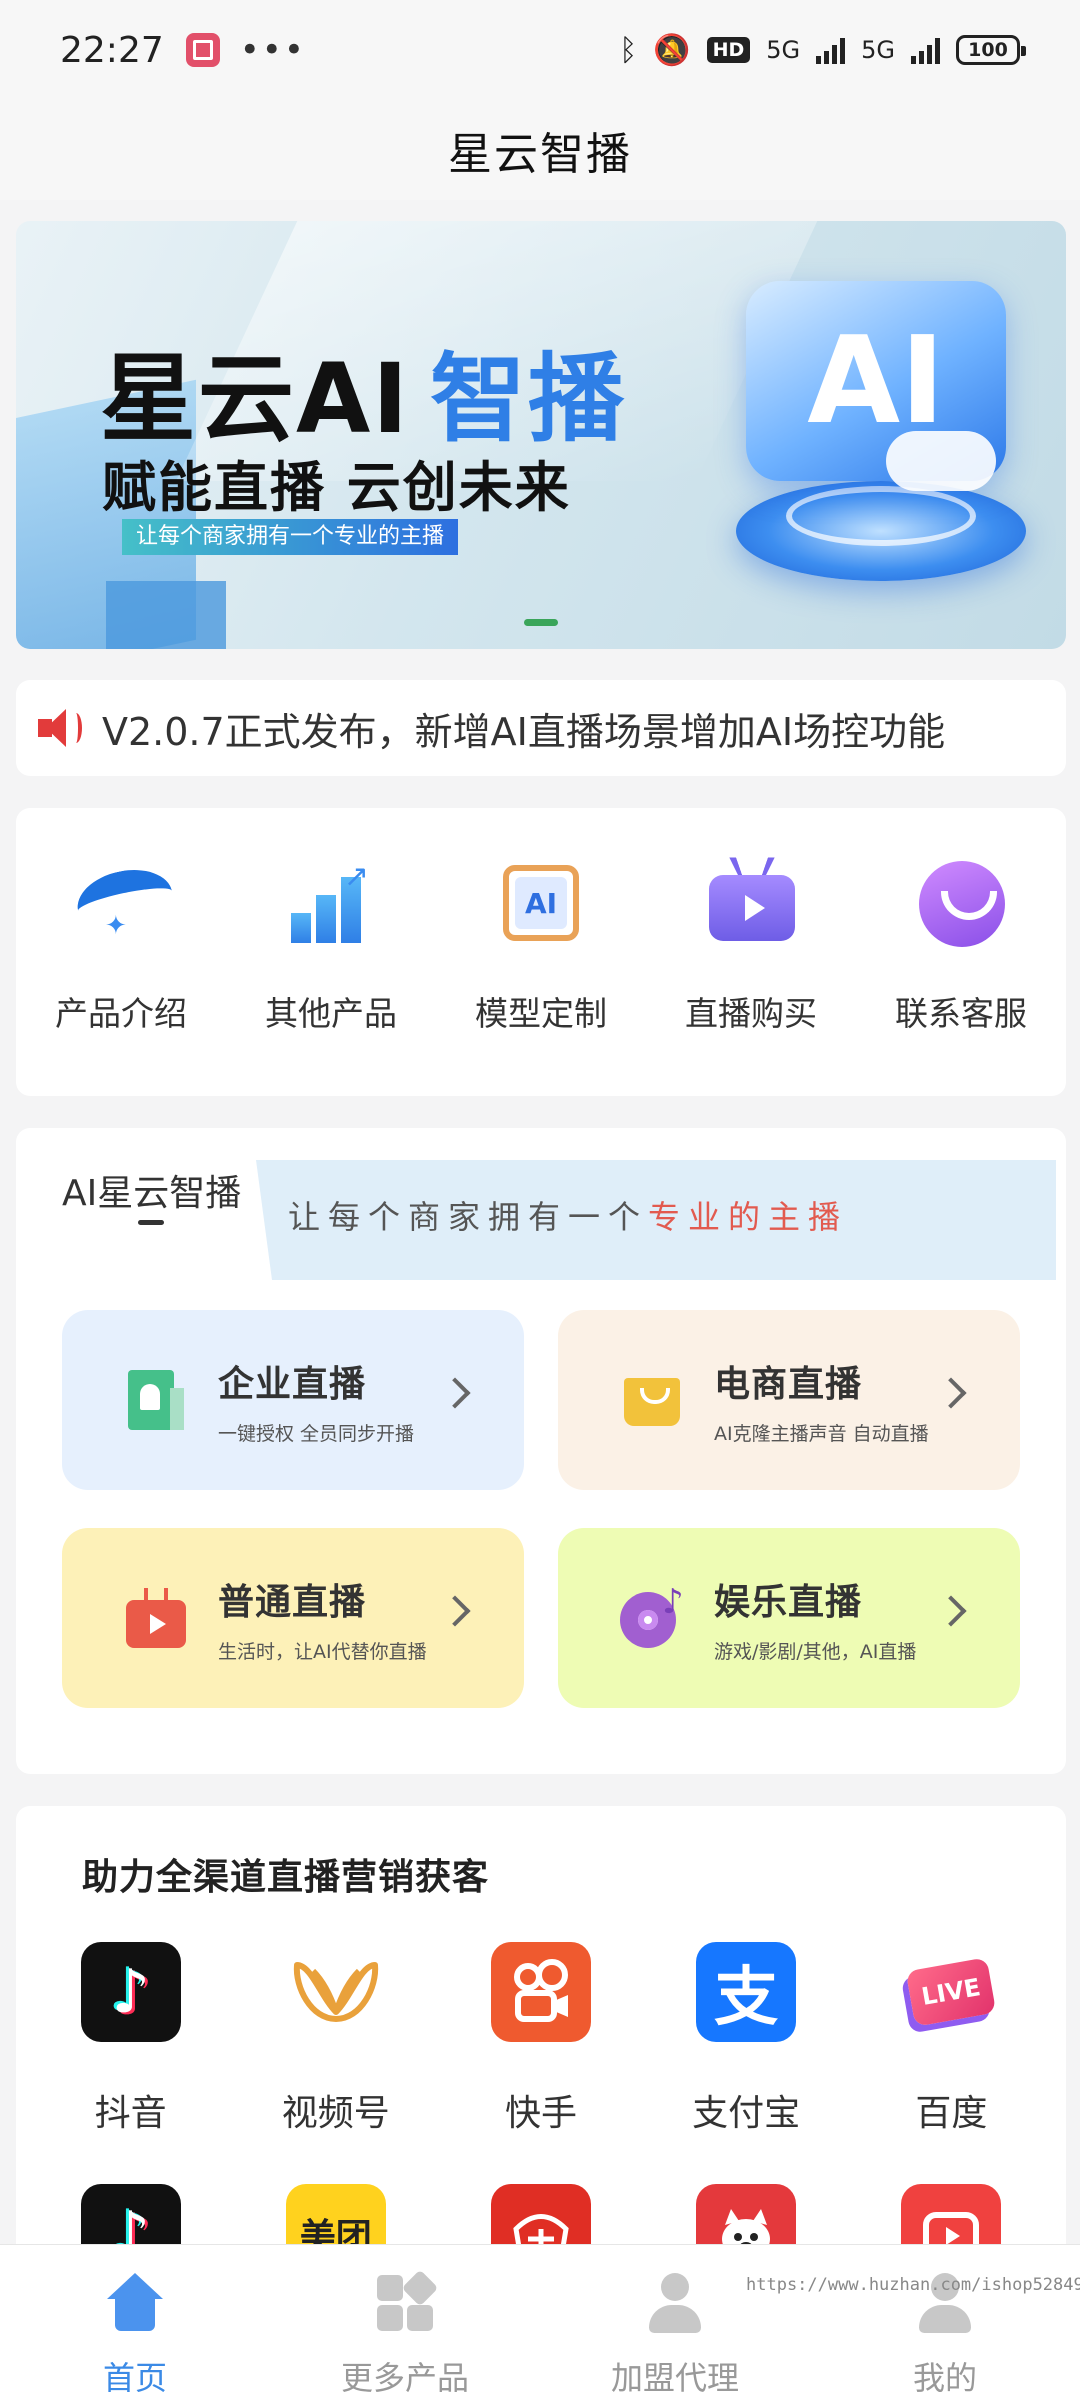  I want to click on card-entertainment-live: ♪ 娱乐直播 游戏/影剧/其他，AI直播, so click(789, 1618).